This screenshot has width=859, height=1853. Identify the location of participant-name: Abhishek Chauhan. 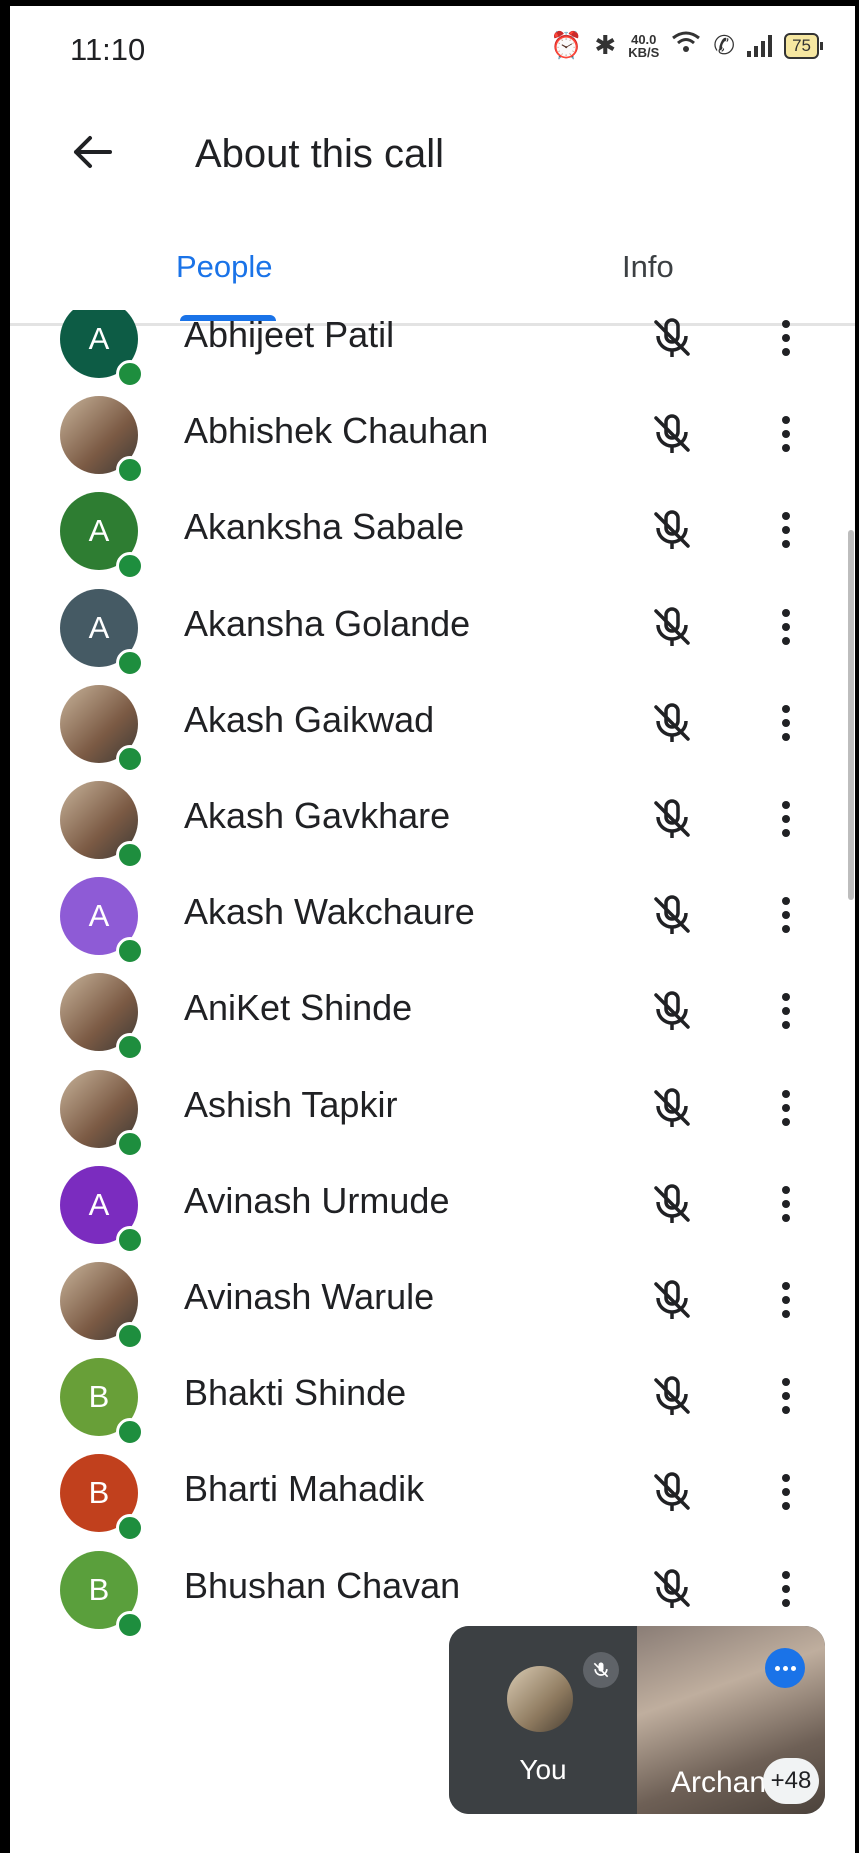
(336, 431).